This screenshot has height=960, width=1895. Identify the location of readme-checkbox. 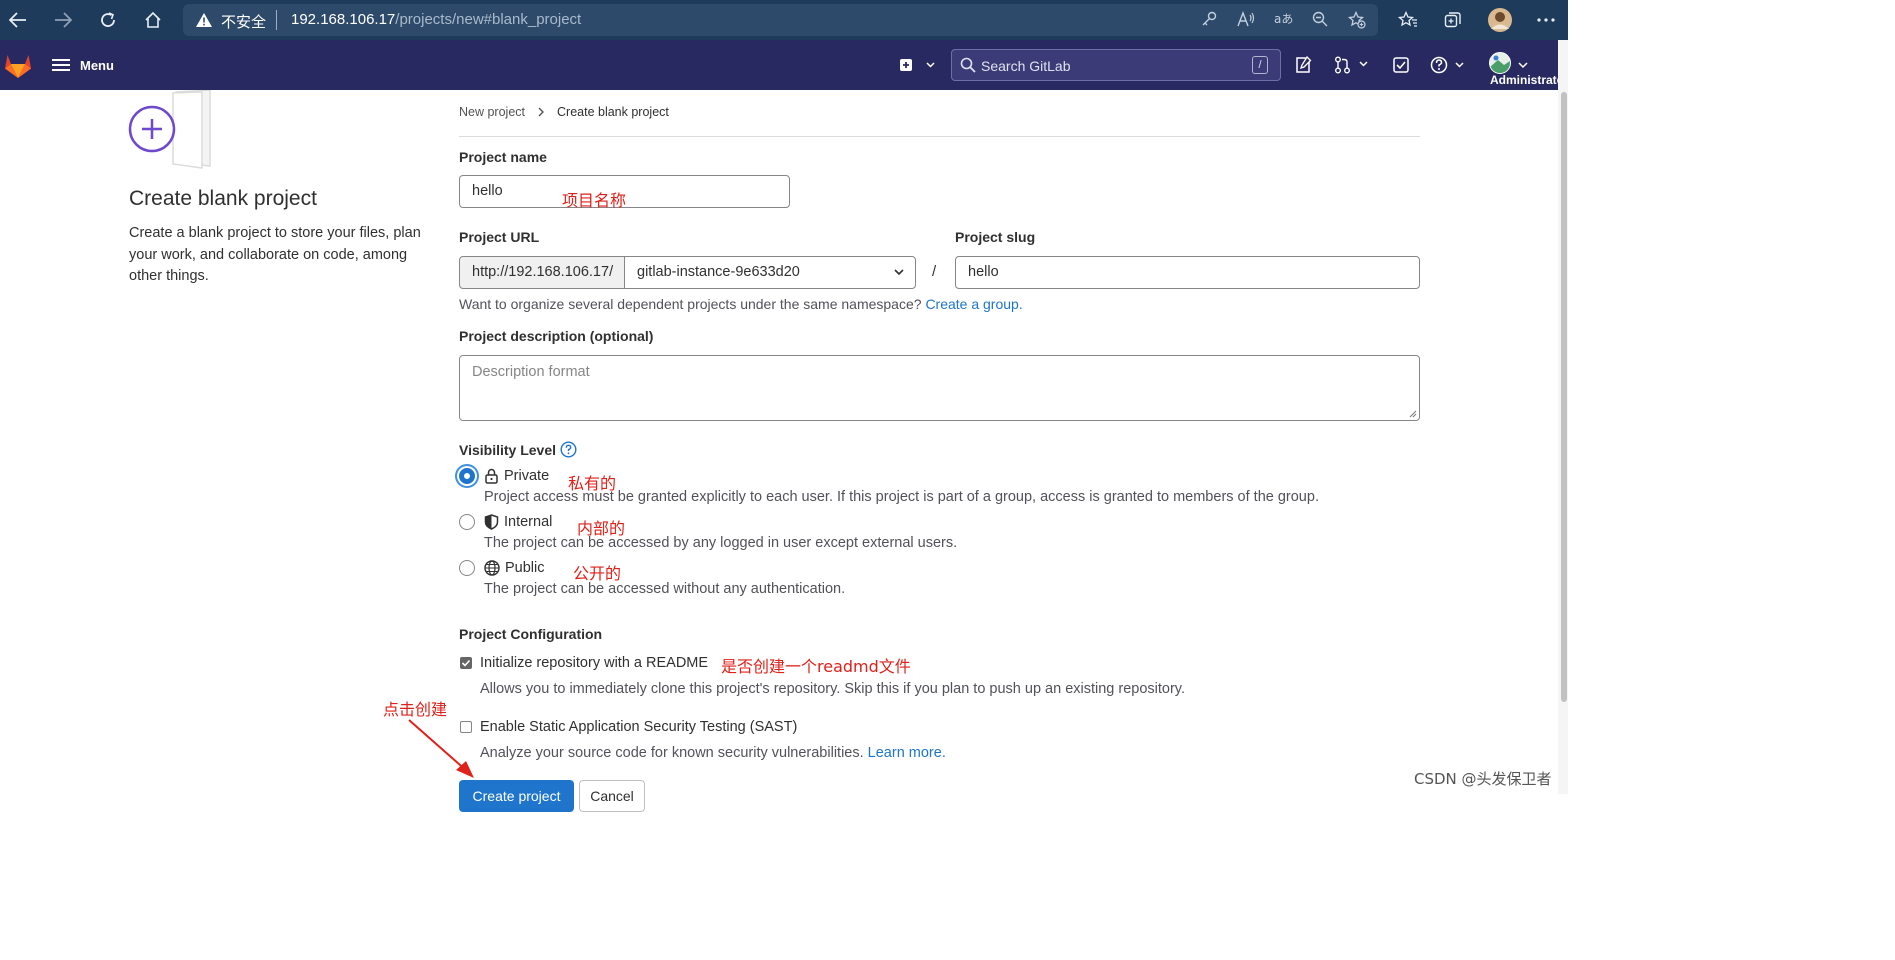
(466, 663).